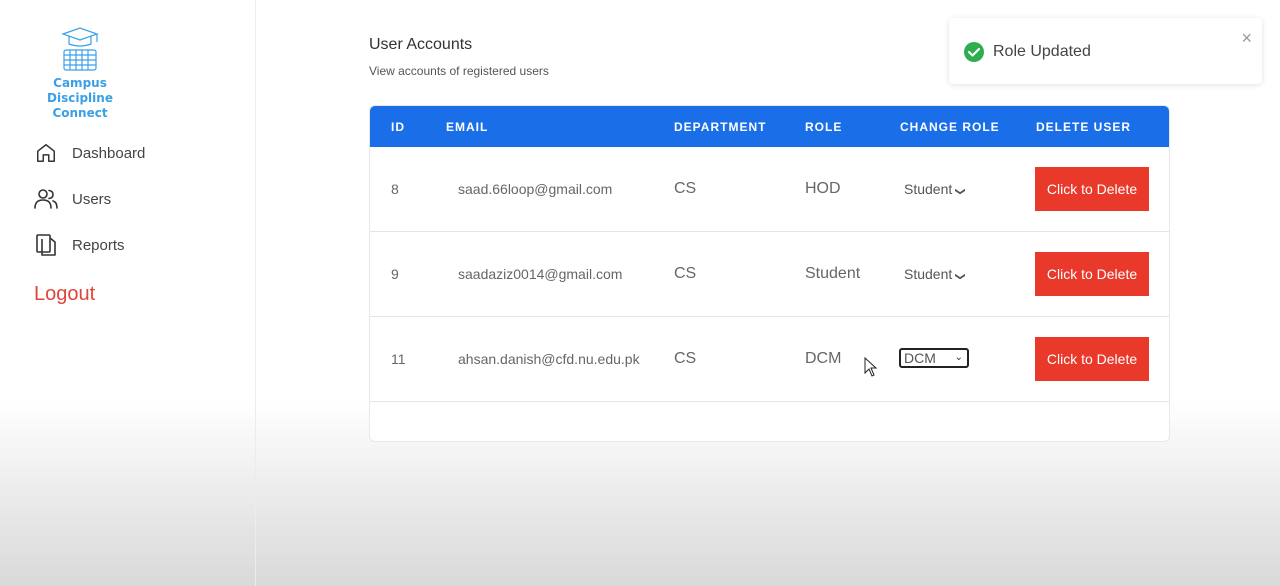 The height and width of the screenshot is (586, 1280). What do you see at coordinates (421, 44) in the screenshot?
I see `page-title: User Accounts` at bounding box center [421, 44].